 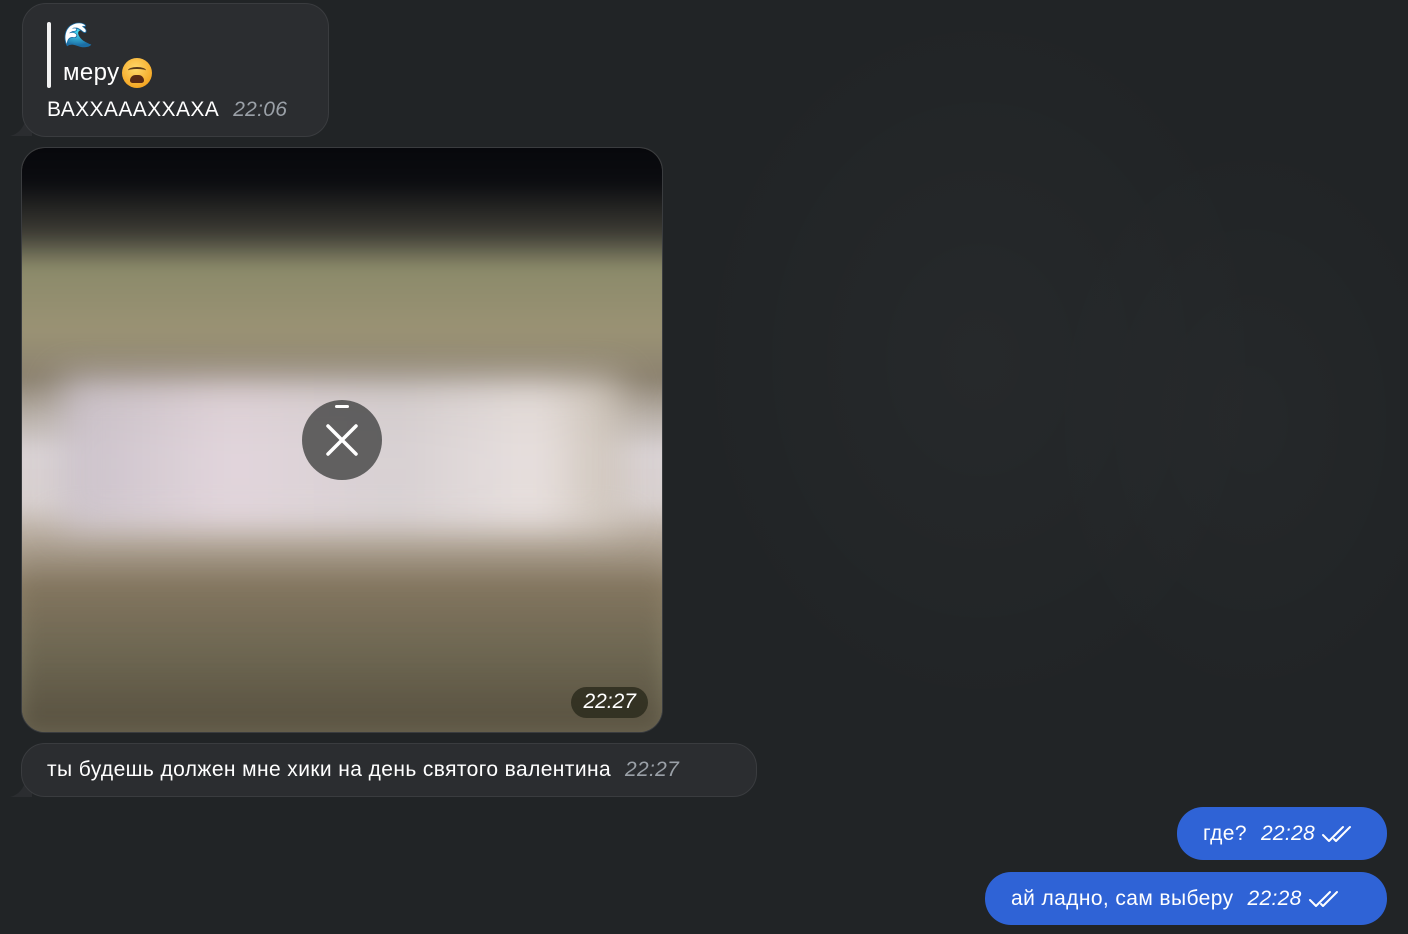 What do you see at coordinates (609, 702) in the screenshot?
I see `photo-time: 22:27` at bounding box center [609, 702].